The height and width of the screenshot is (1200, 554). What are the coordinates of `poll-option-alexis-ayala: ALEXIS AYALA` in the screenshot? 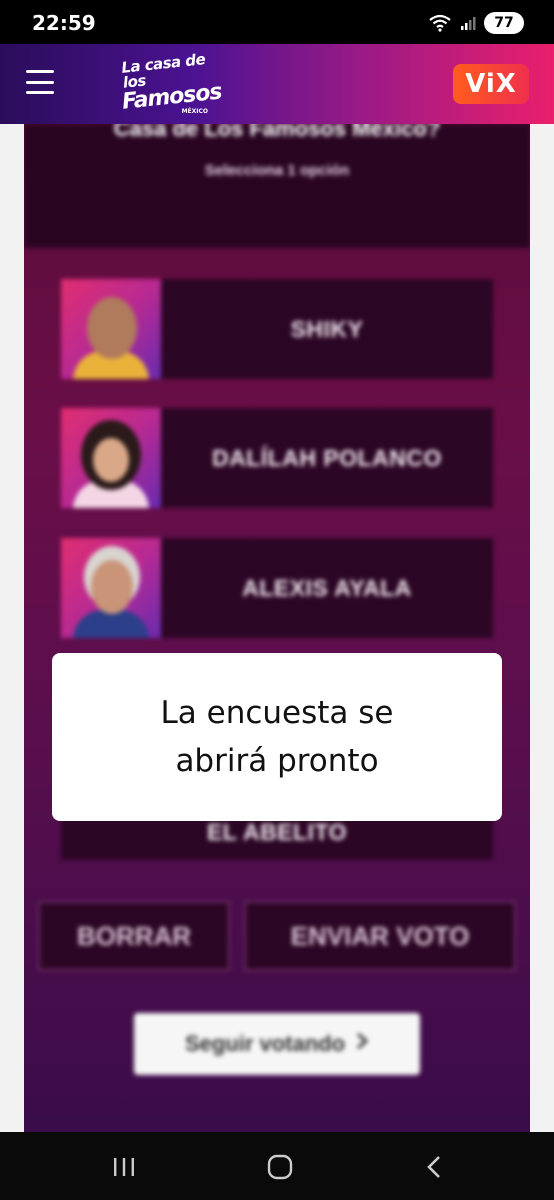 It's located at (277, 588).